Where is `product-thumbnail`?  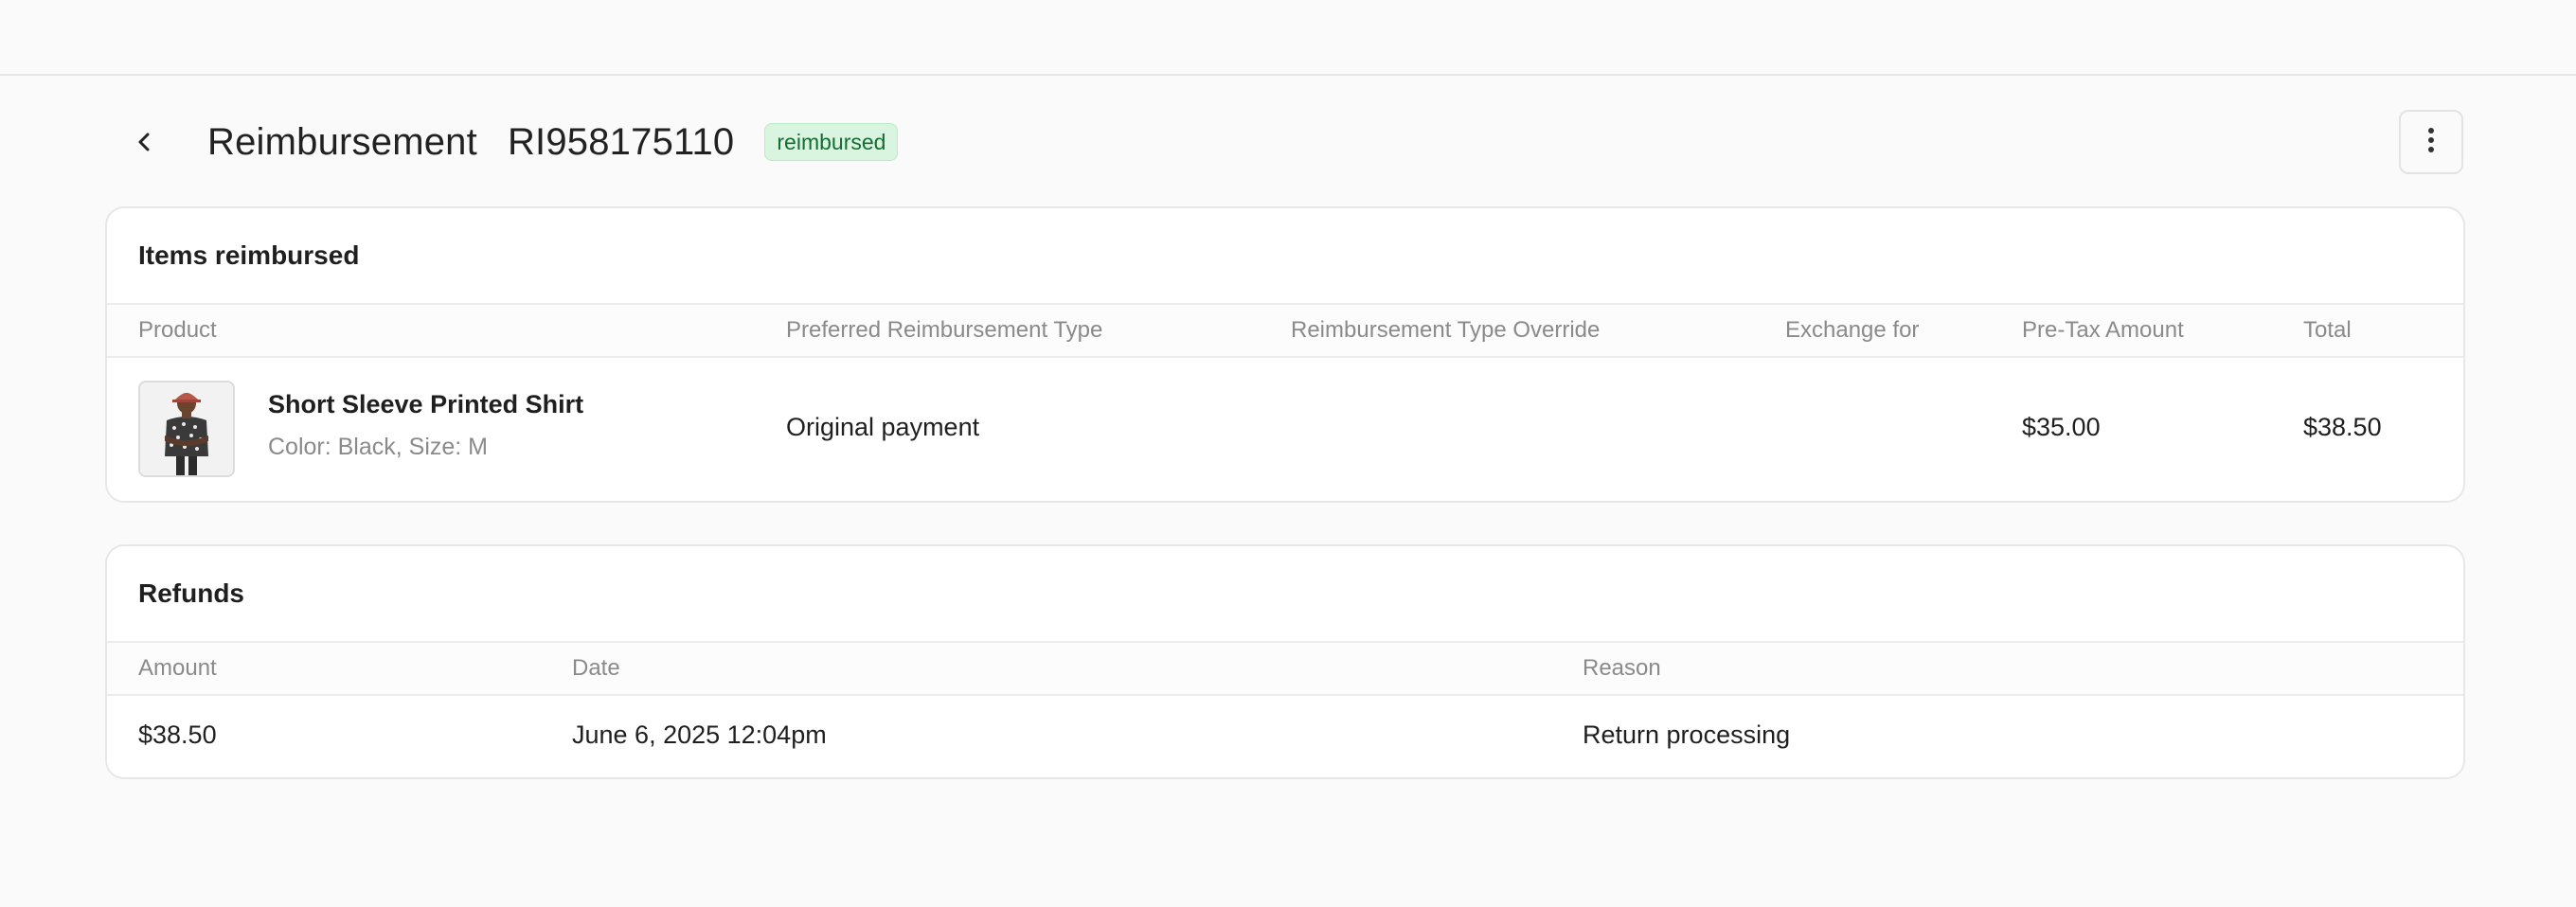 product-thumbnail is located at coordinates (186, 429).